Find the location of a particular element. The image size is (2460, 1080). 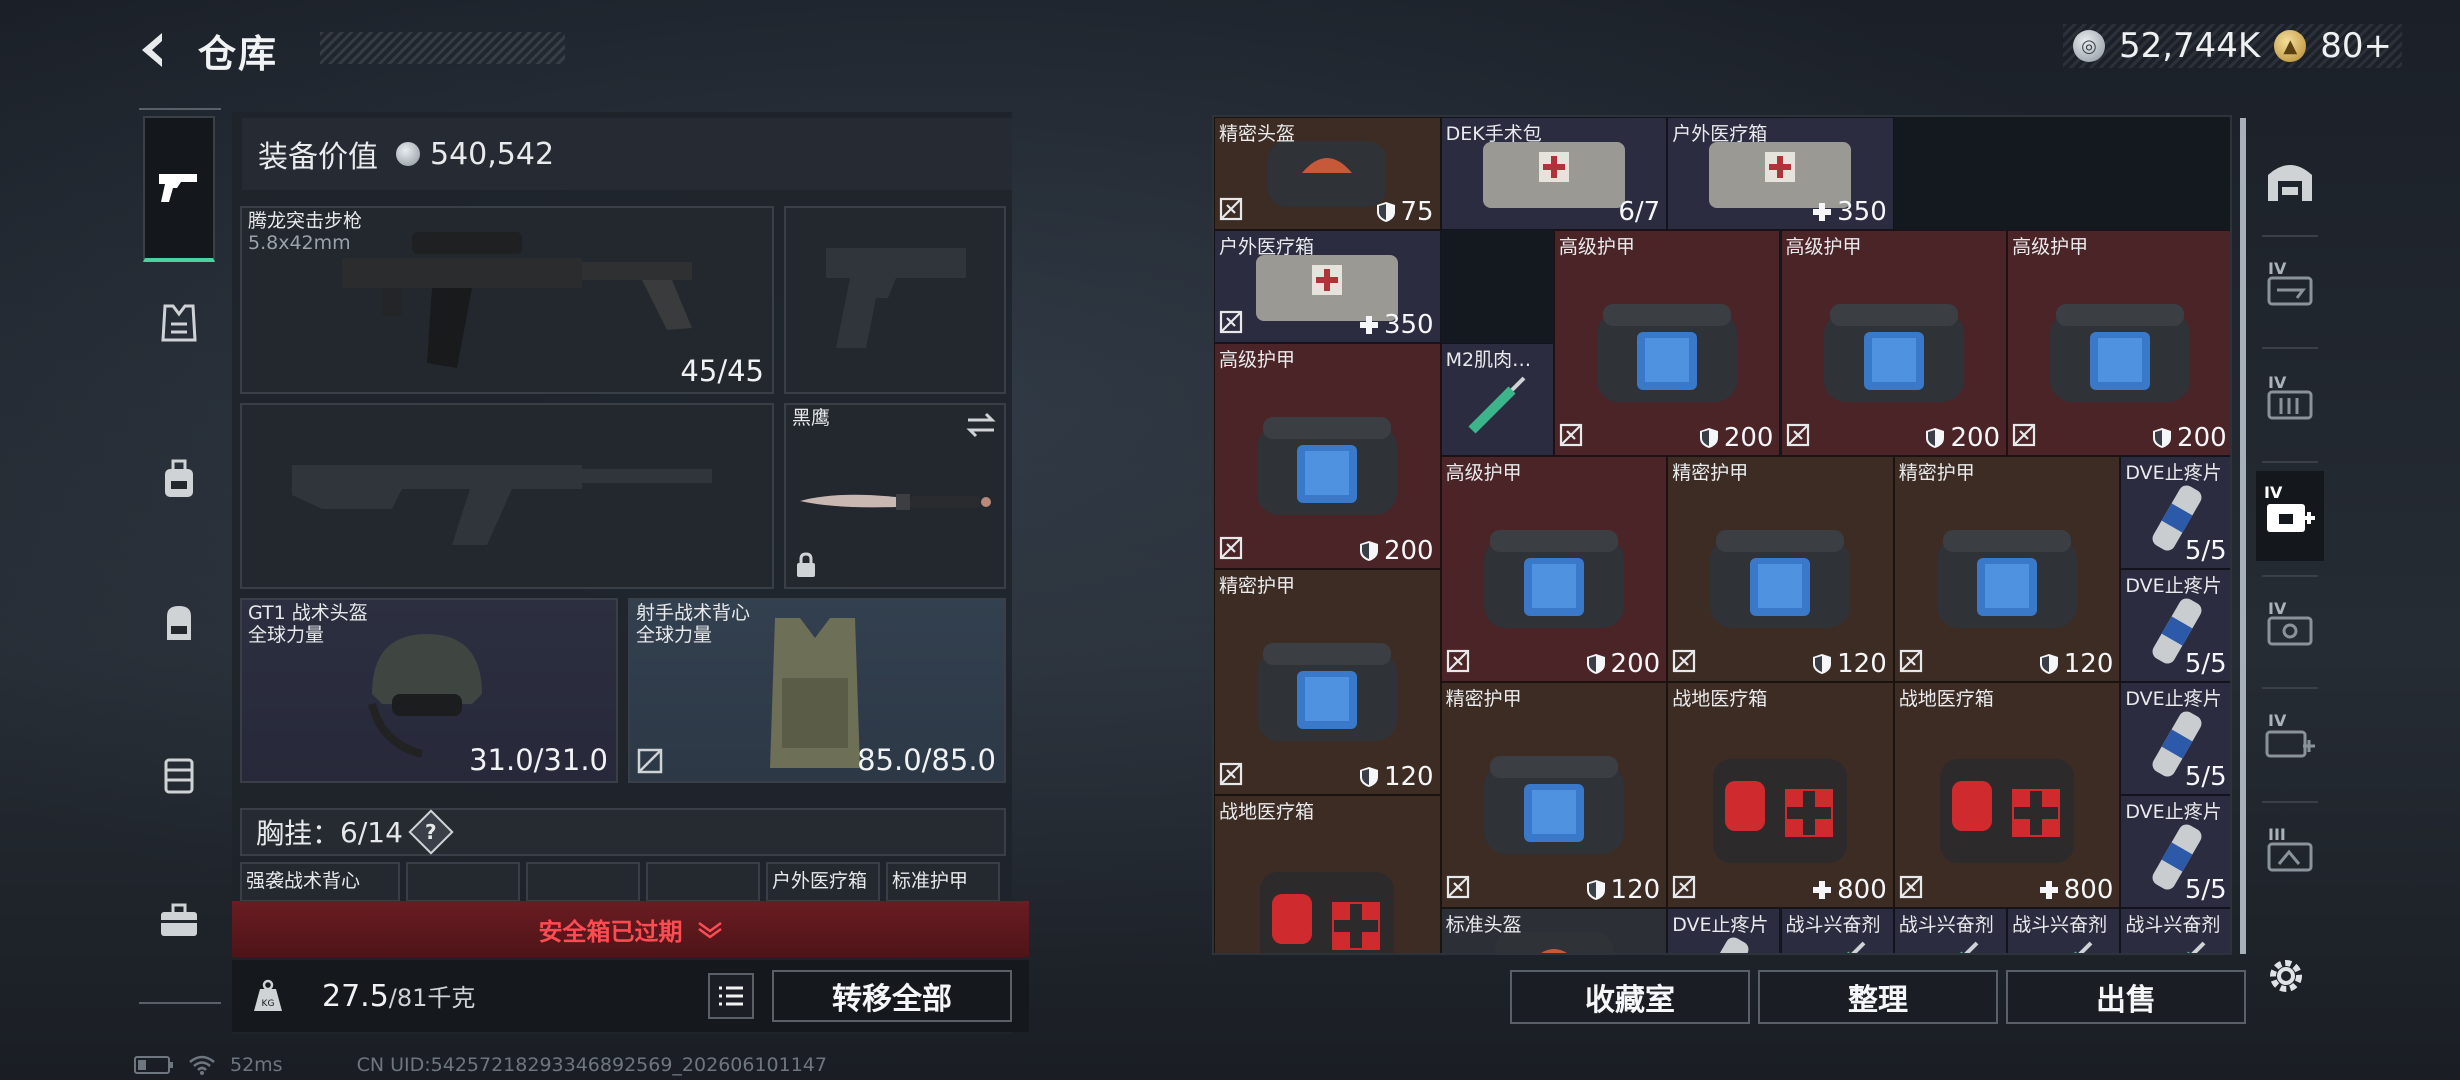

field-medkit-icon is located at coordinates (1327, 912).